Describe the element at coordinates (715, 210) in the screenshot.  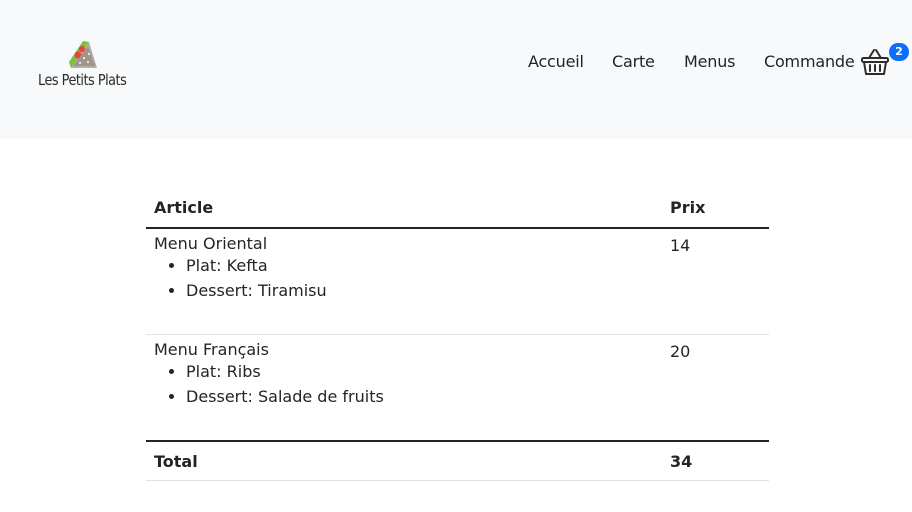
I see `header-price: Prix` at that location.